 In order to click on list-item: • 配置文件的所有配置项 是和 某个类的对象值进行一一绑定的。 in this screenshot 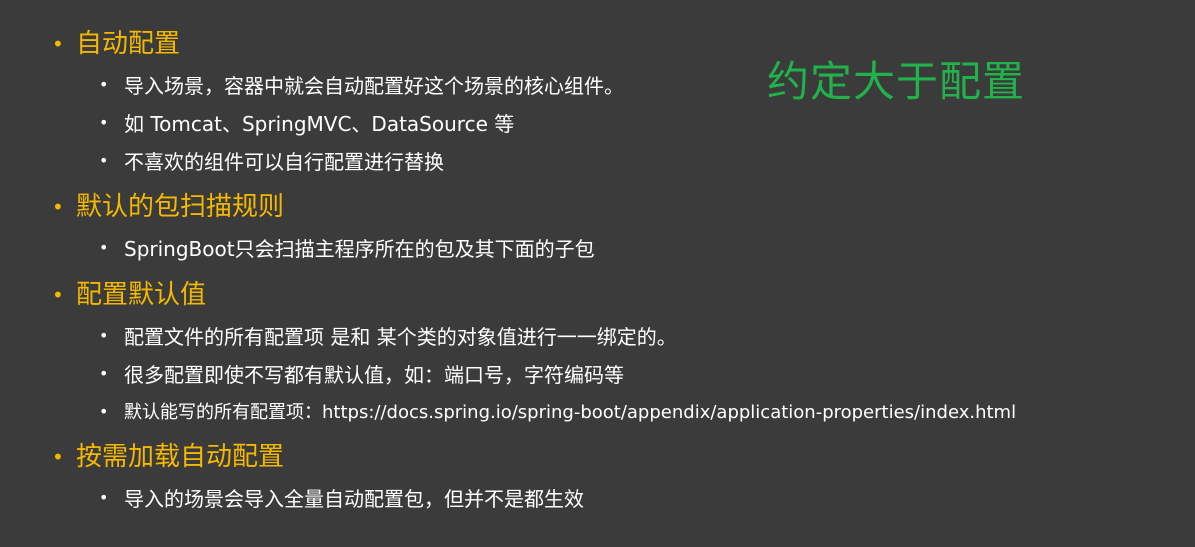, I will do `click(534, 335)`.